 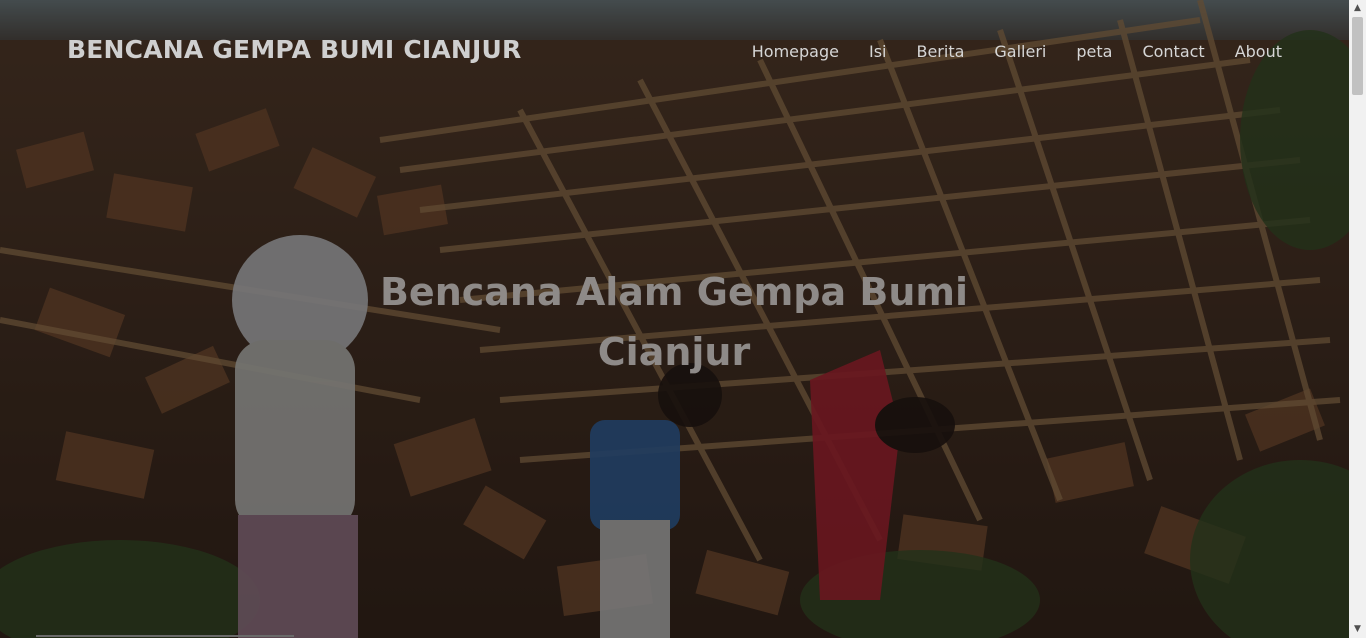 I want to click on nav-link-isi: Isi, so click(x=878, y=51).